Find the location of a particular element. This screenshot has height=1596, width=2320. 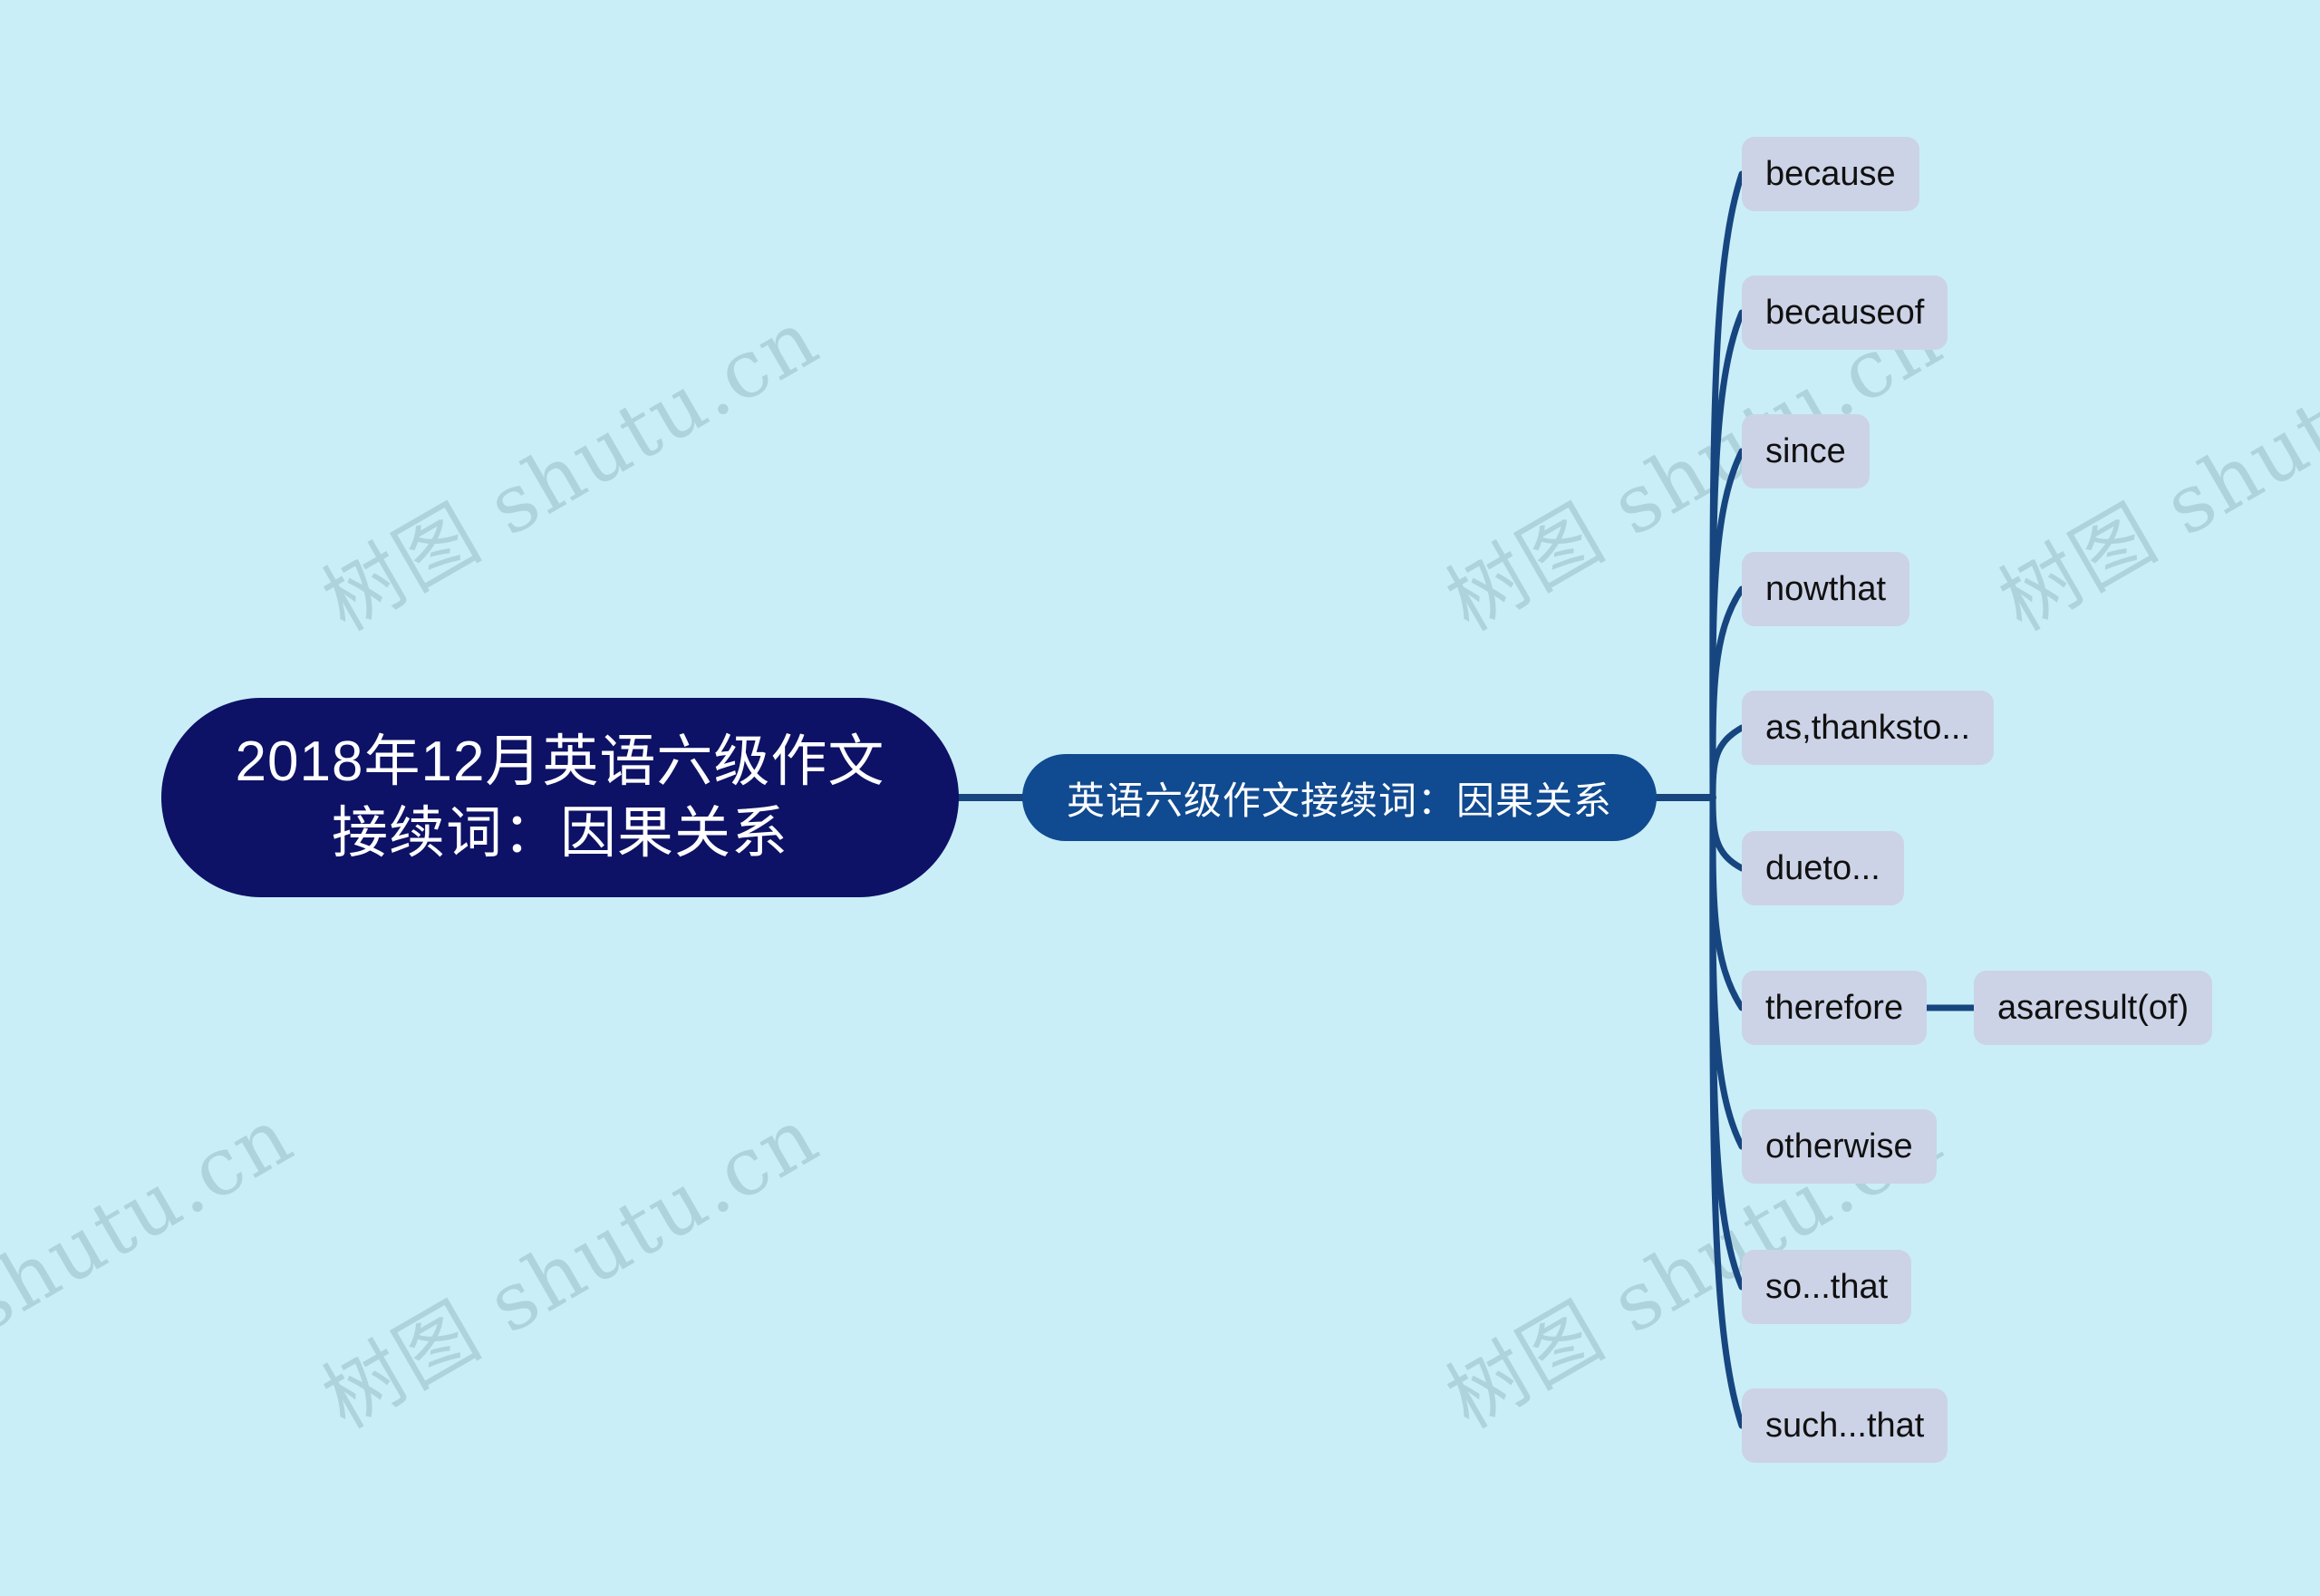

leaf-node-label: because is located at coordinates (1830, 173).